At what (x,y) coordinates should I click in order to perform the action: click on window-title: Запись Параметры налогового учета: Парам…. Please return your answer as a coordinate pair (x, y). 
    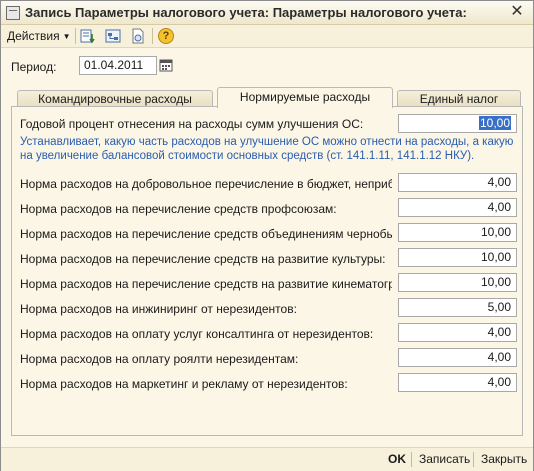
    Looking at the image, I should click on (246, 12).